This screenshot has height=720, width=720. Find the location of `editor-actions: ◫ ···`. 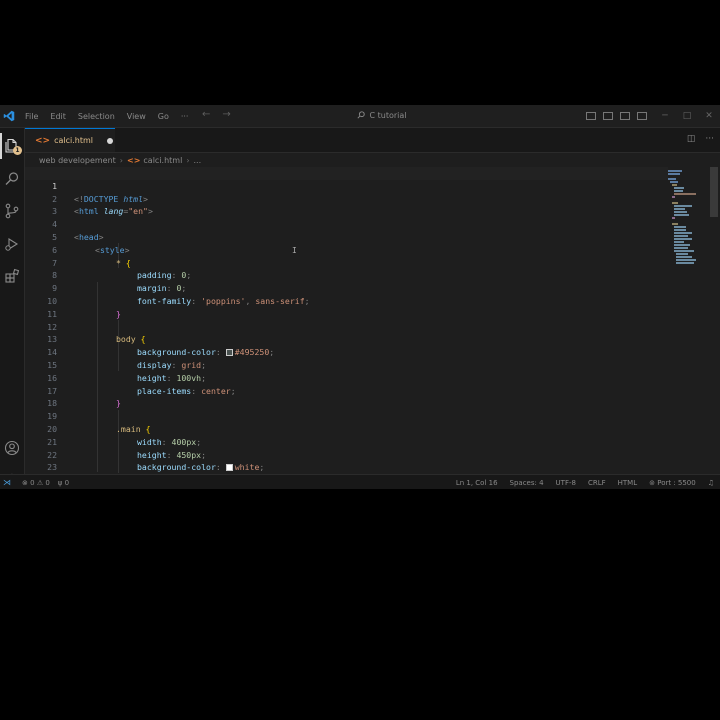

editor-actions: ◫ ··· is located at coordinates (700, 139).